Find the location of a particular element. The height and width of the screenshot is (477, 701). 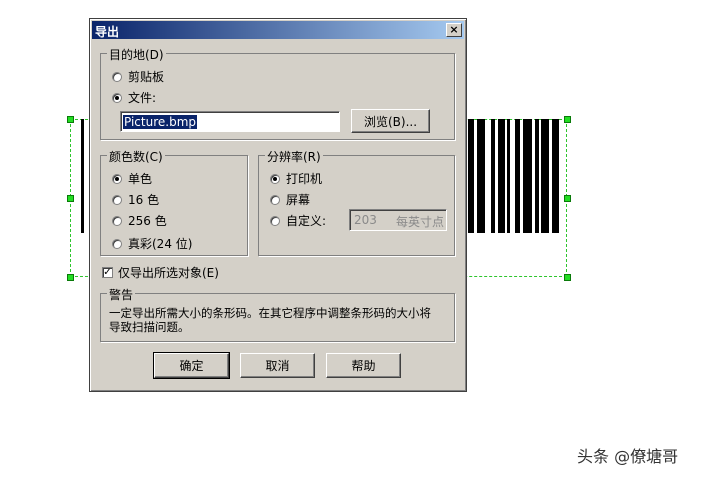

file-label: 文件: is located at coordinates (142, 98).